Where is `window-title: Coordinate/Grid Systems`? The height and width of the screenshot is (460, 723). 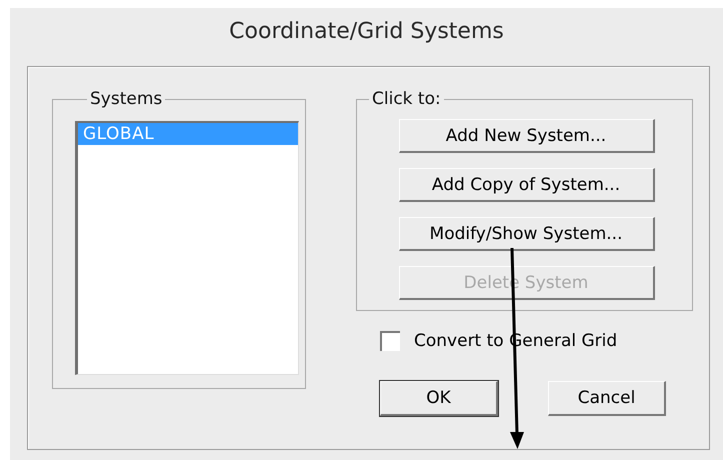
window-title: Coordinate/Grid Systems is located at coordinates (366, 32).